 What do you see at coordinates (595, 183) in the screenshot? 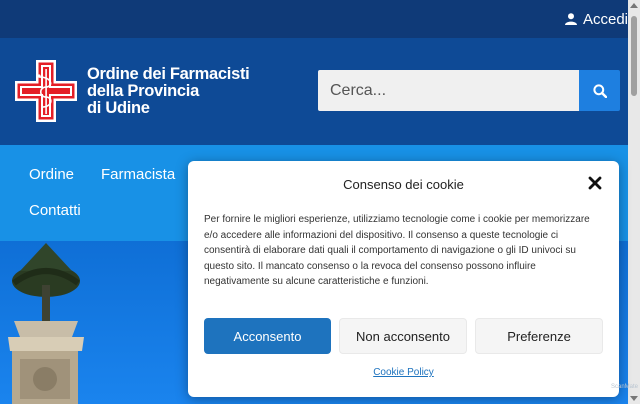
I see `close-icon` at bounding box center [595, 183].